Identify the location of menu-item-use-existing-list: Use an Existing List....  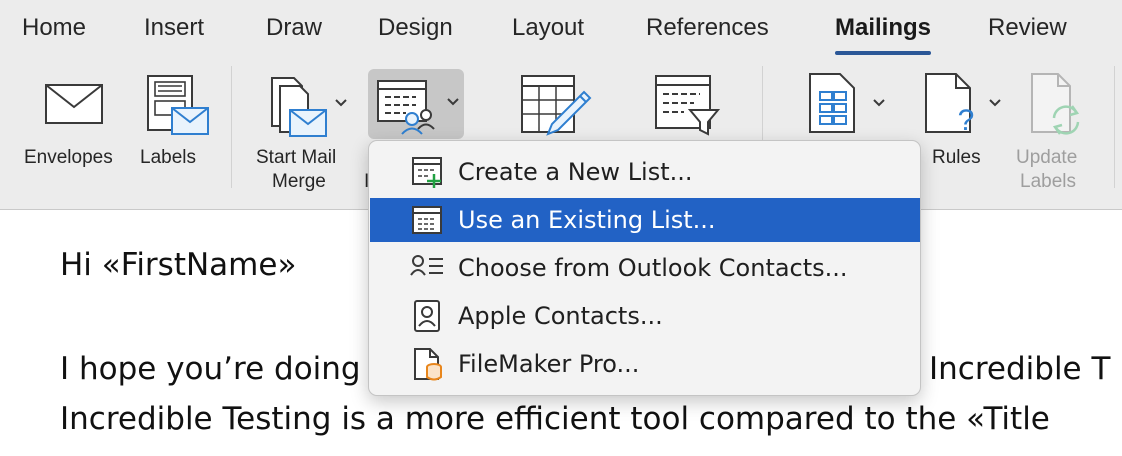
(645, 220).